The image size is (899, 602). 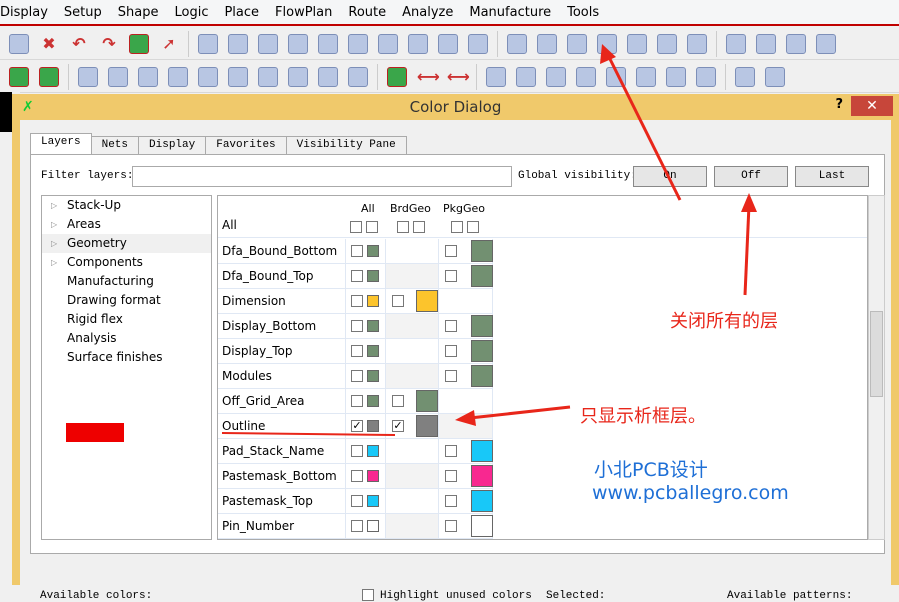 I want to click on highlight-unused-label: Highlight unused colors, so click(x=456, y=596).